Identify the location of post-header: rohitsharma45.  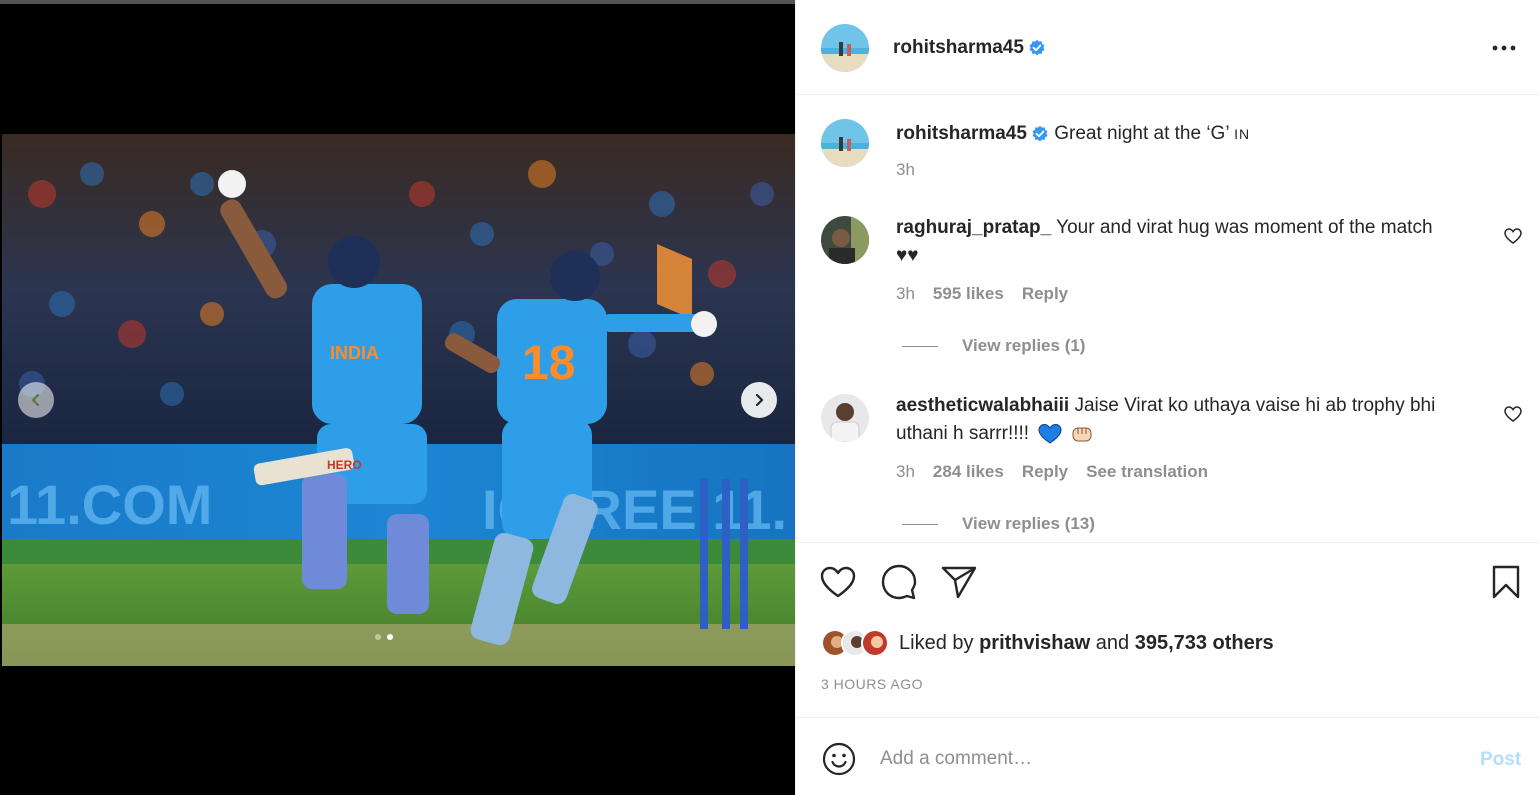
(1167, 47).